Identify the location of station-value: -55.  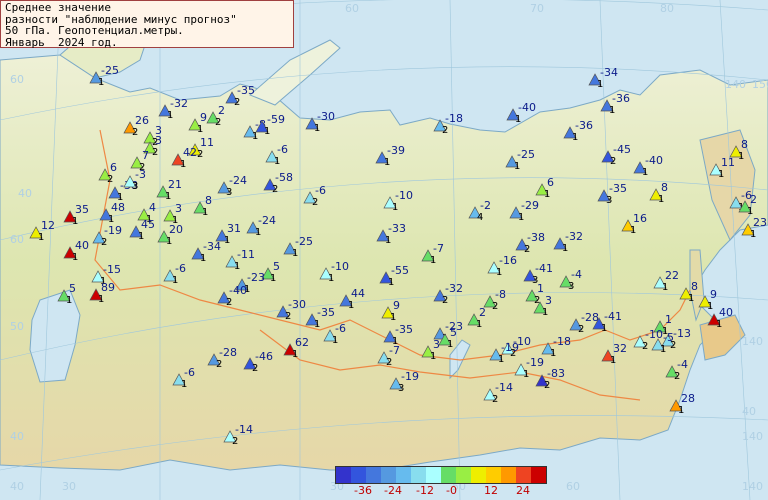
(400, 270).